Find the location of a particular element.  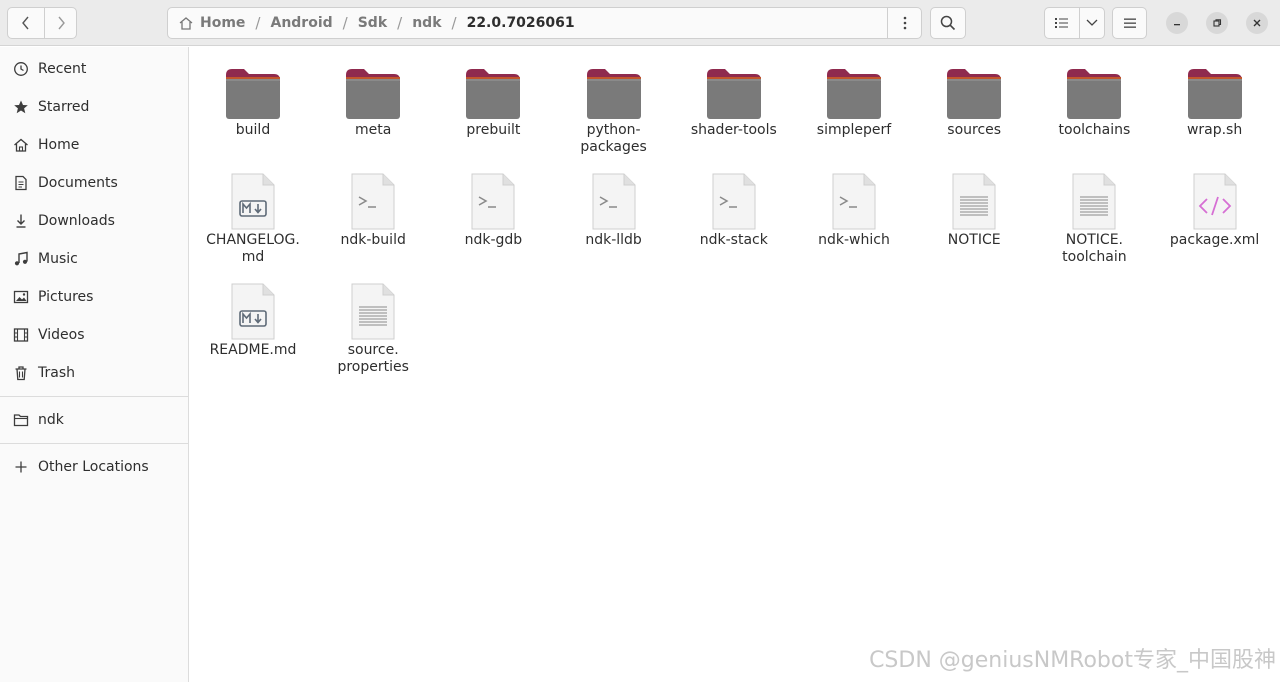

file-item: README.md is located at coordinates (253, 319).